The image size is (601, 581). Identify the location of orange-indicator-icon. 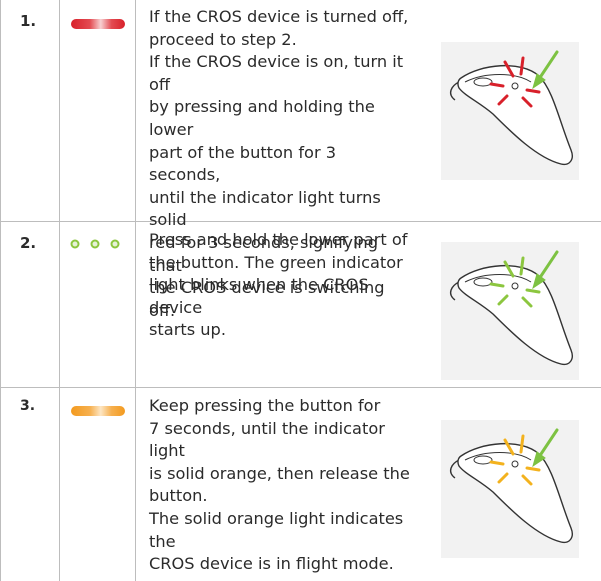
(98, 410).